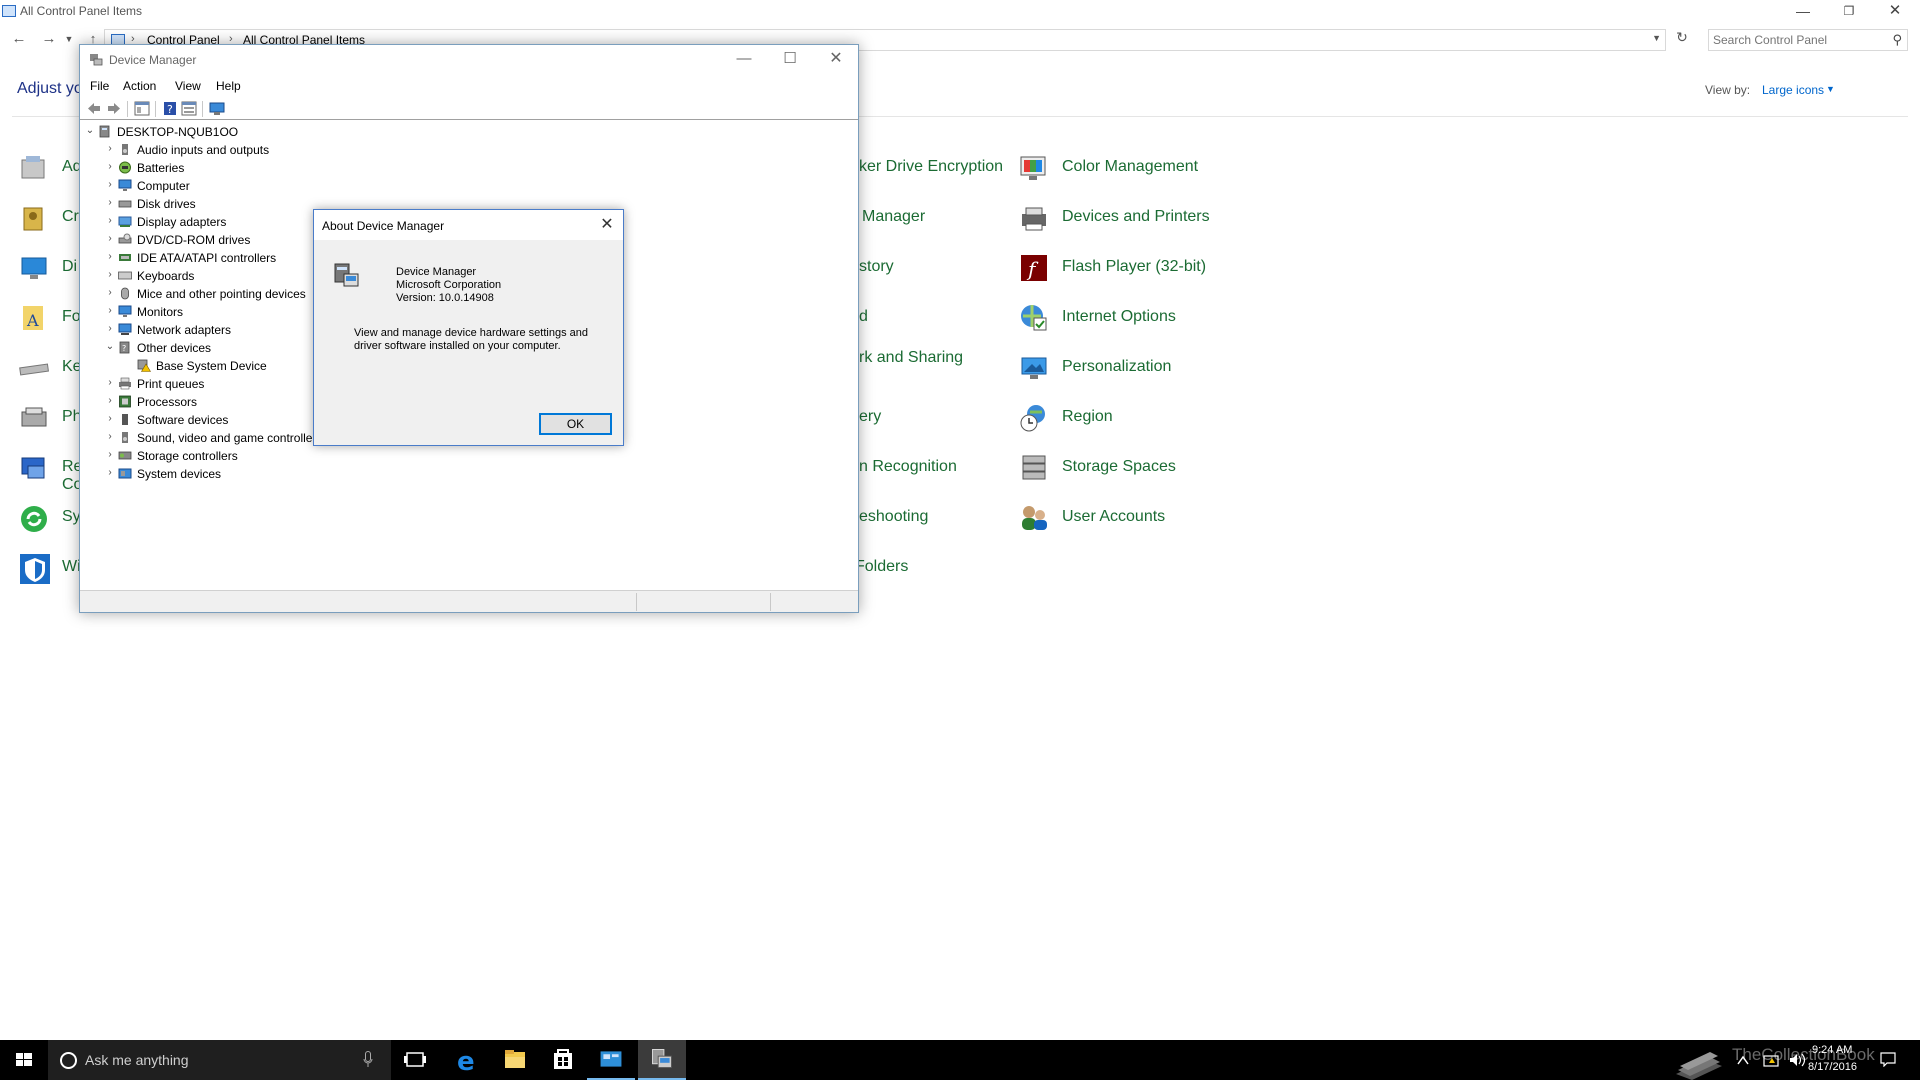 The height and width of the screenshot is (1080, 1920). I want to click on version-text: Version: 10.0.14908, so click(445, 298).